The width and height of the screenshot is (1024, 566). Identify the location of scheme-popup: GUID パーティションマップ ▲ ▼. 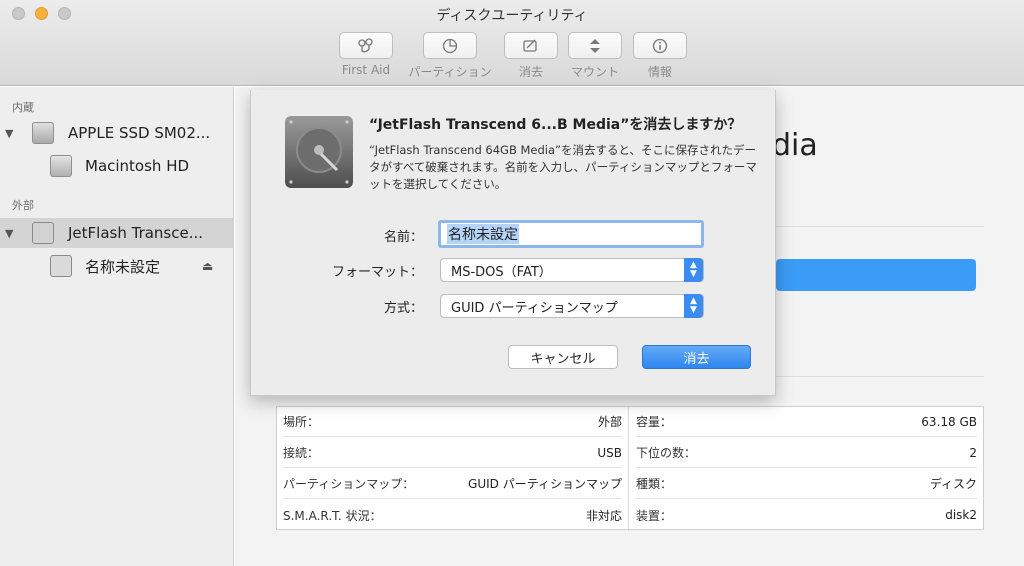
(572, 306).